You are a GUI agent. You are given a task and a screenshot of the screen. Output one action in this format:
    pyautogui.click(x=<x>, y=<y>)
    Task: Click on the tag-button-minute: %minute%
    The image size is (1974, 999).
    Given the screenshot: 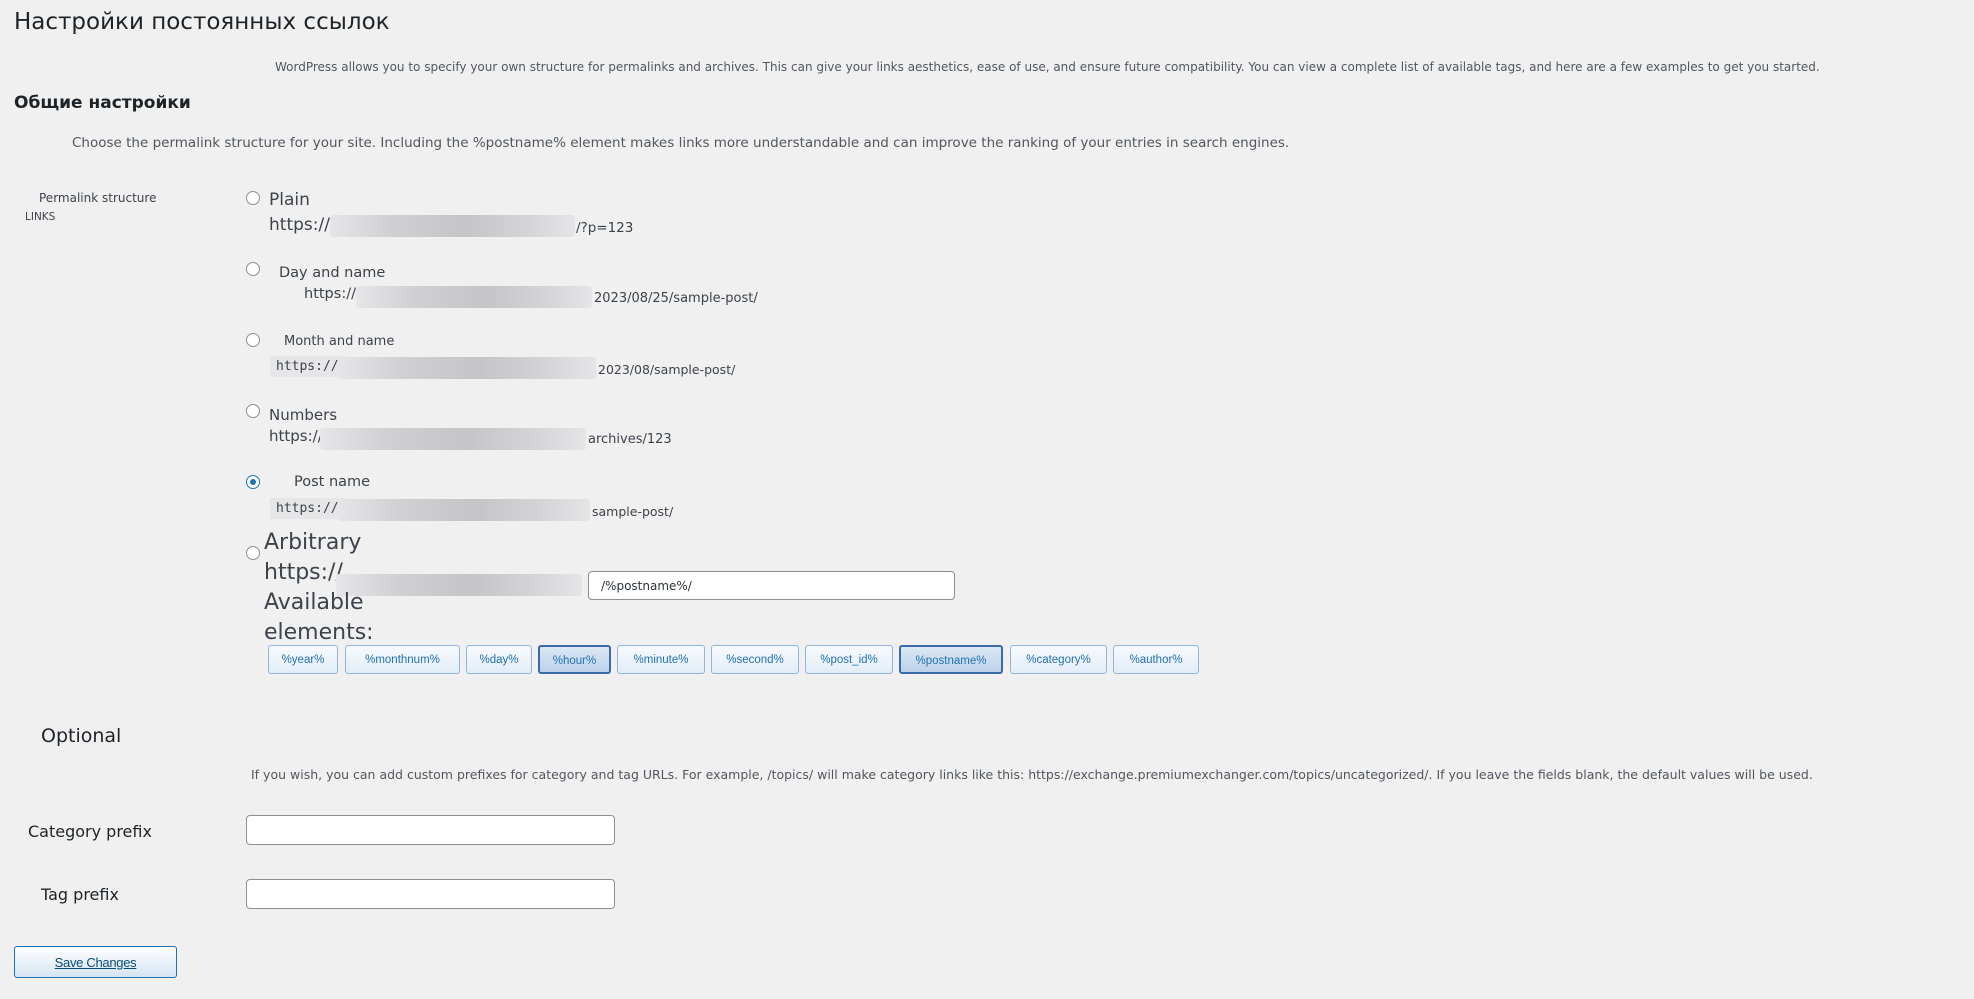 What is the action you would take?
    pyautogui.click(x=661, y=659)
    